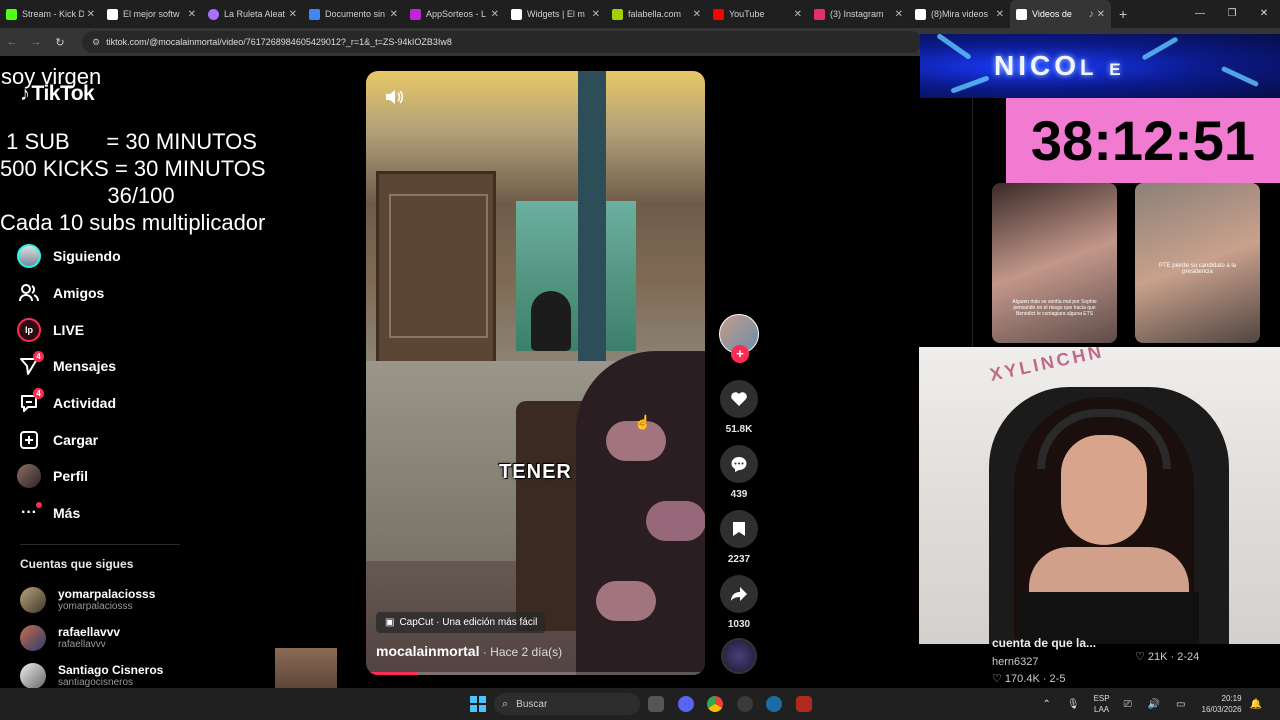 This screenshot has height=720, width=1280. I want to click on dota-icon, so click(804, 704).